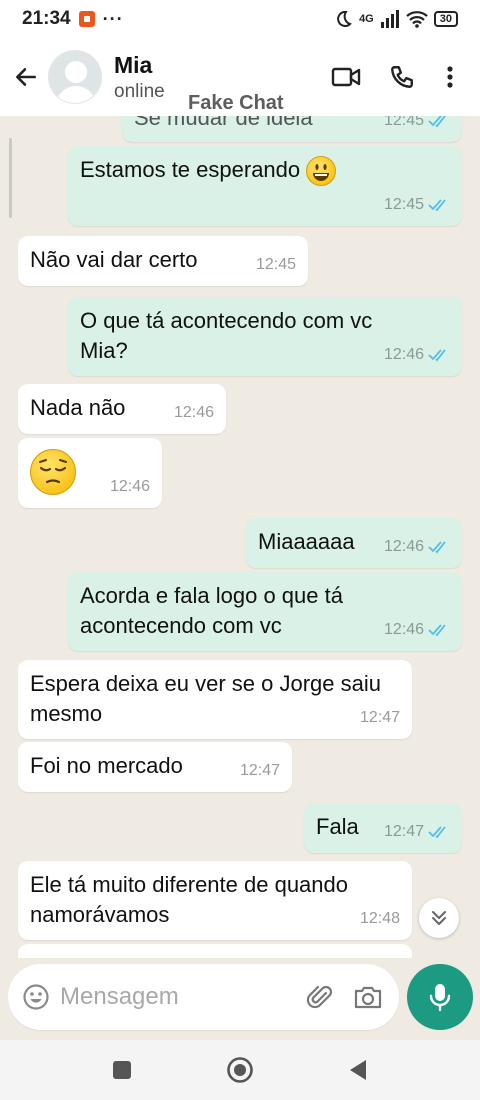  What do you see at coordinates (265, 186) in the screenshot?
I see `message-outgoing: Estamos te esperando 12:45` at bounding box center [265, 186].